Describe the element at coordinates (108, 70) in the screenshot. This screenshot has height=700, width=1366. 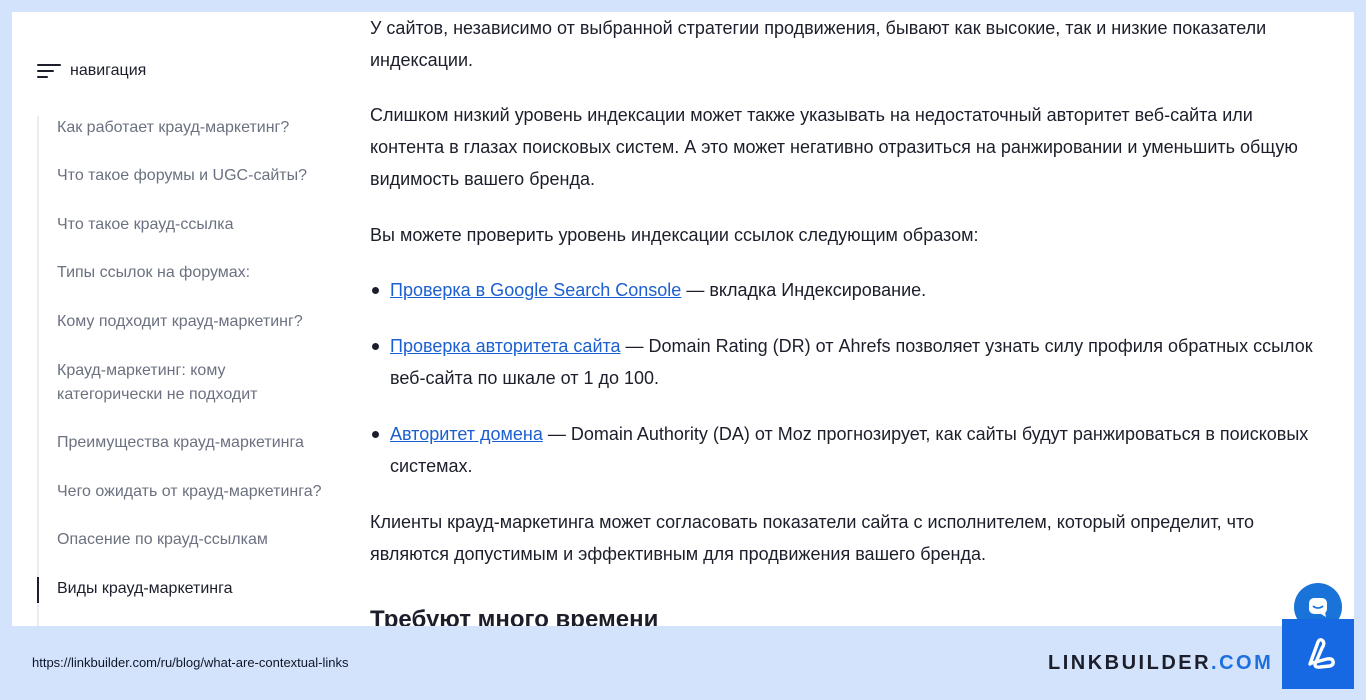
I see `navigation-title: навигация` at that location.